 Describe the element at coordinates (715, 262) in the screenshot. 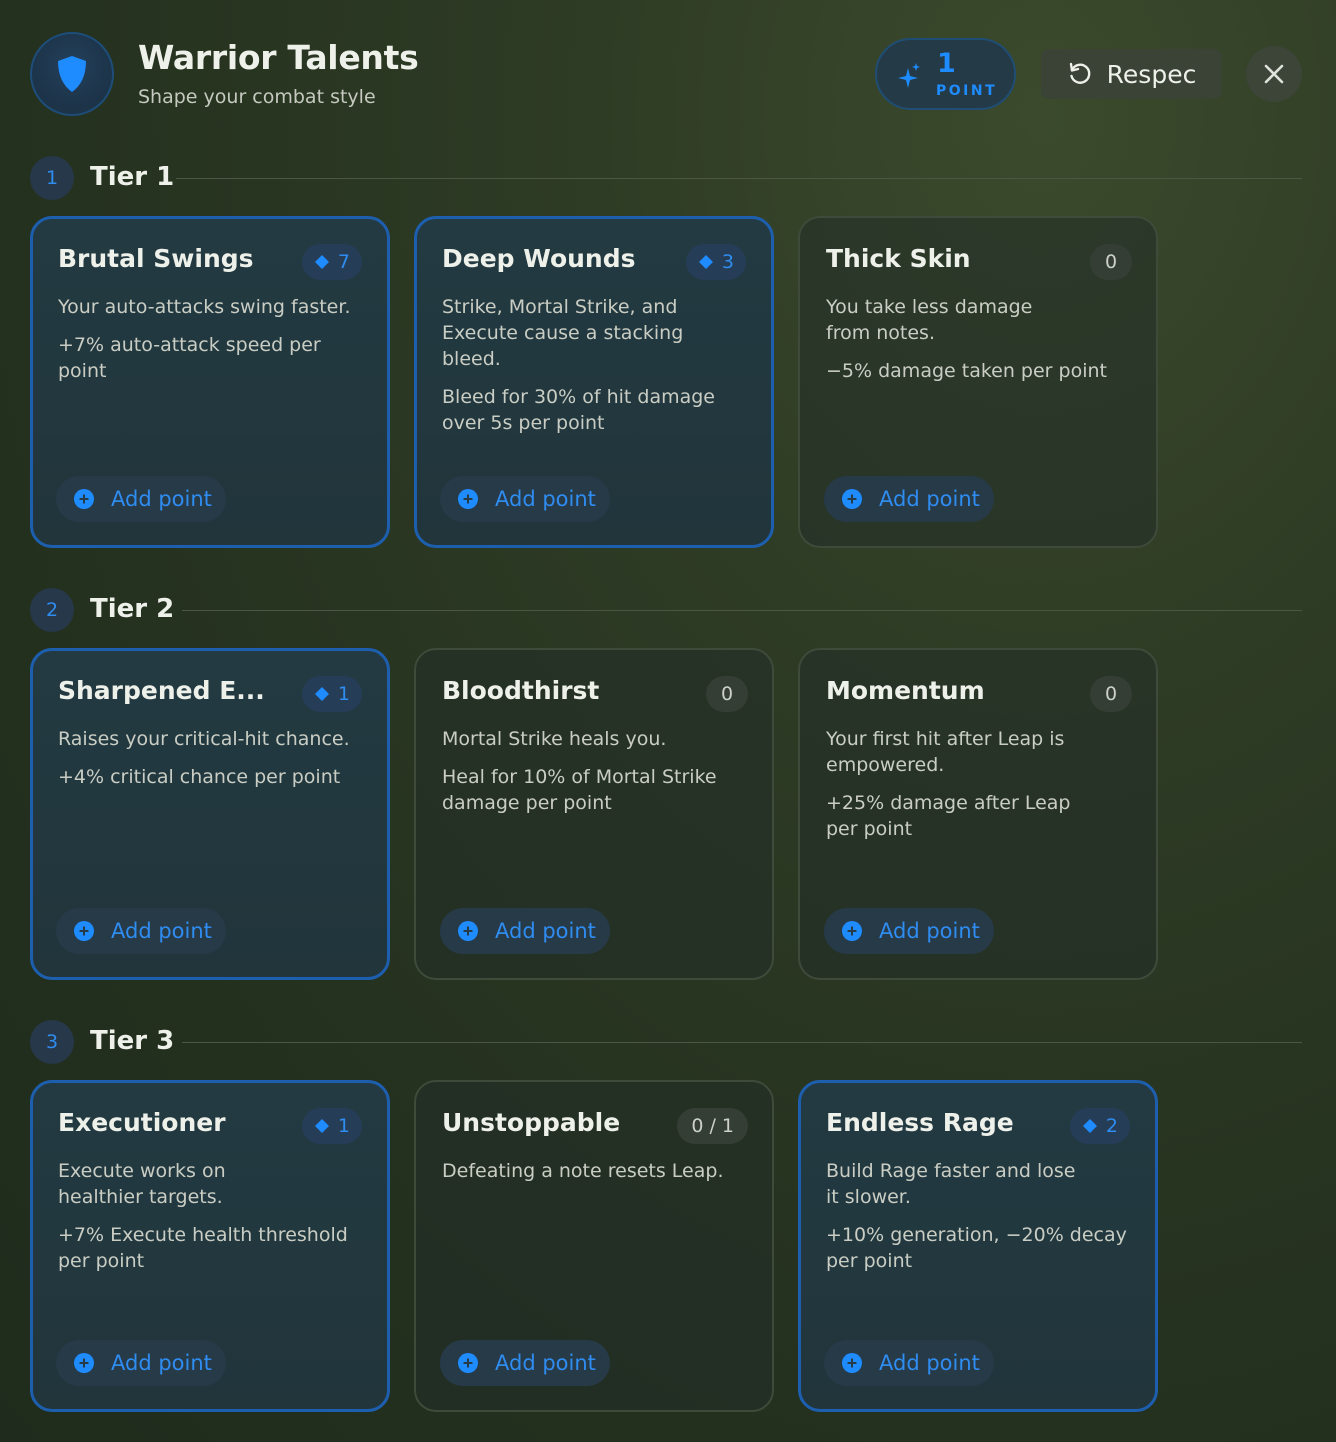

I see `talent-rank-badge: 3` at that location.